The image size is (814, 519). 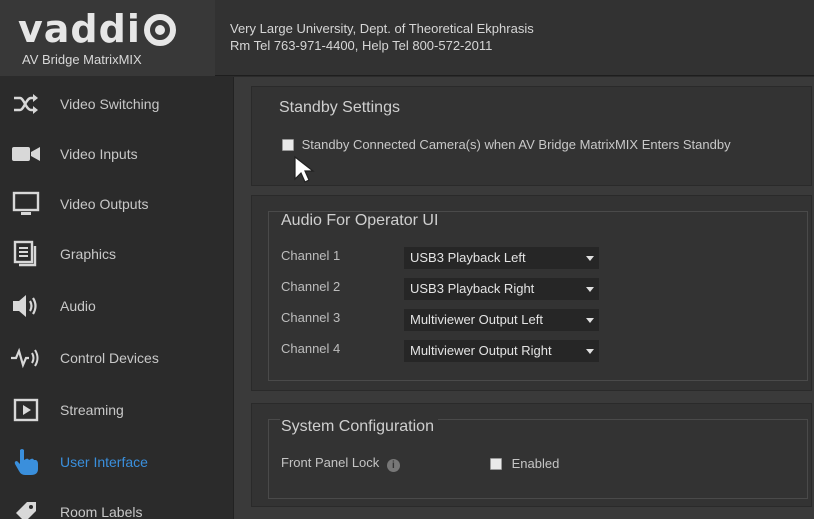 I want to click on sidebar-item-video-switching: Video Switching, so click(x=116, y=104).